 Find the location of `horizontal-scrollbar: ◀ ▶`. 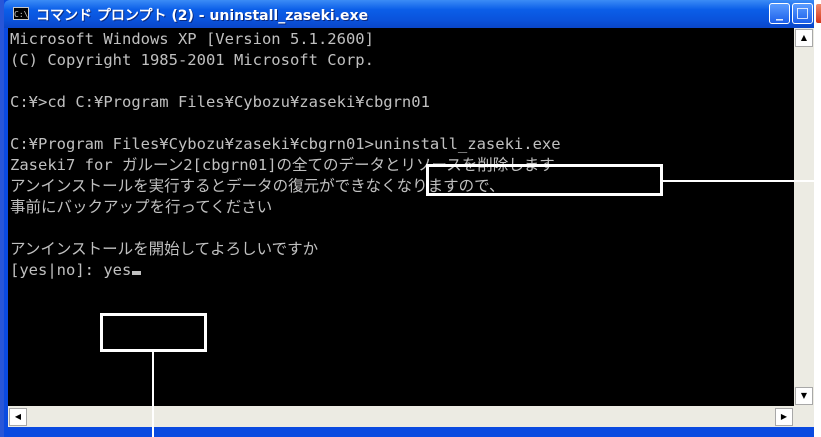

horizontal-scrollbar: ◀ ▶ is located at coordinates (401, 416).